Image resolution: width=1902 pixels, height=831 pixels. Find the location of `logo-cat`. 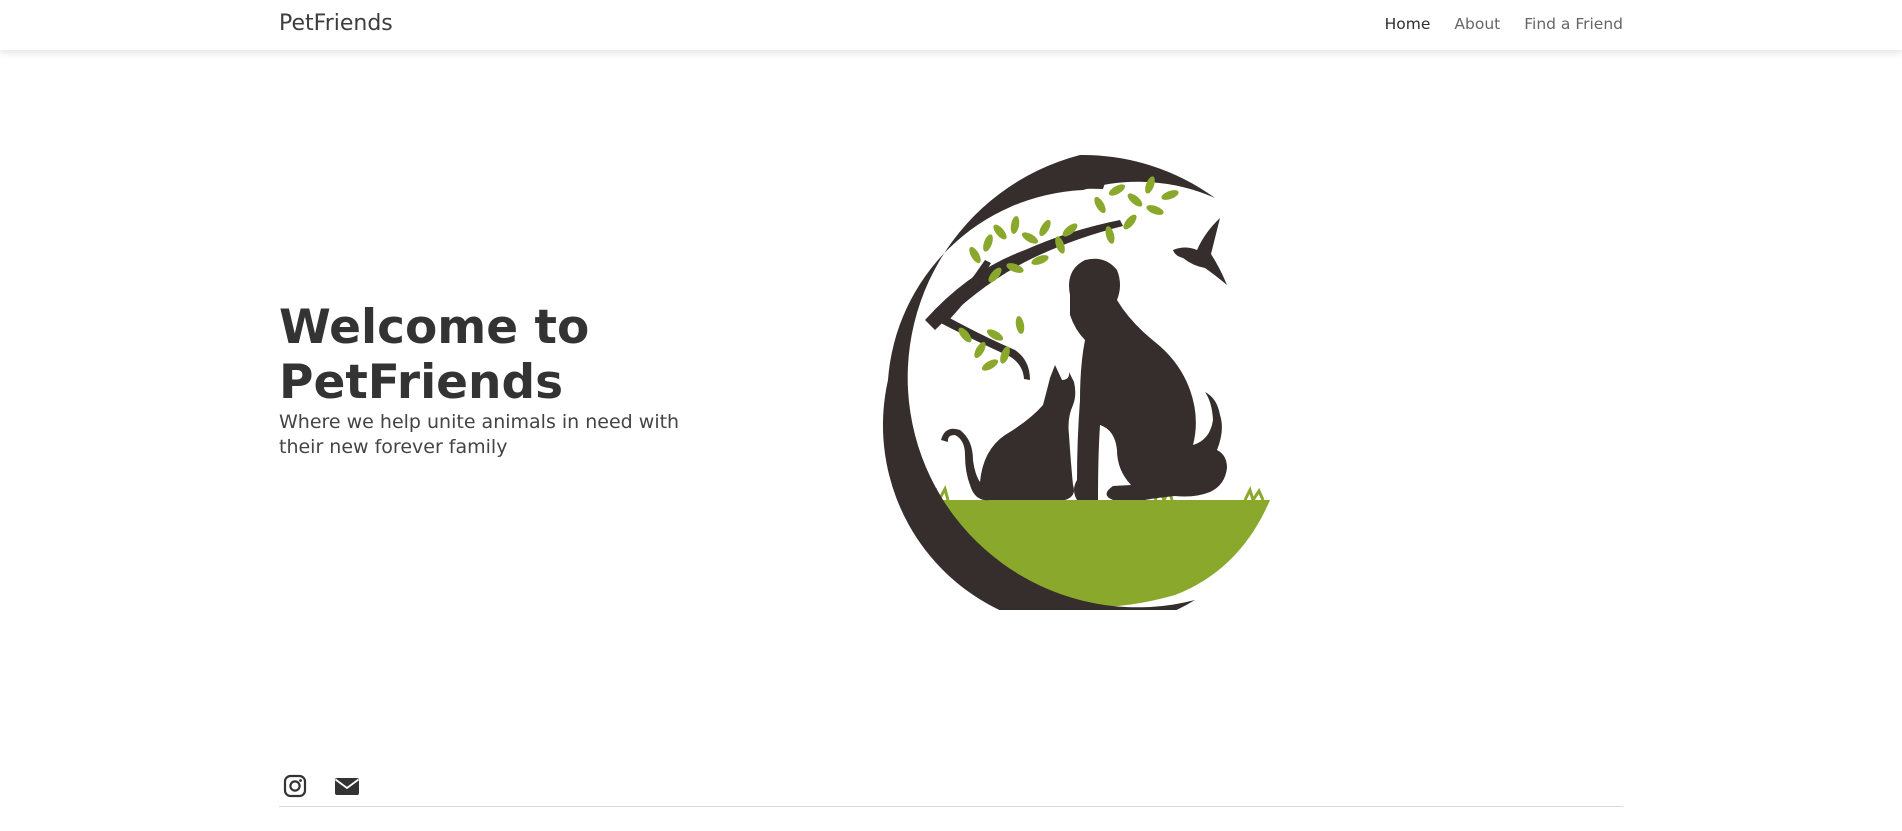

logo-cat is located at coordinates (1008, 433).